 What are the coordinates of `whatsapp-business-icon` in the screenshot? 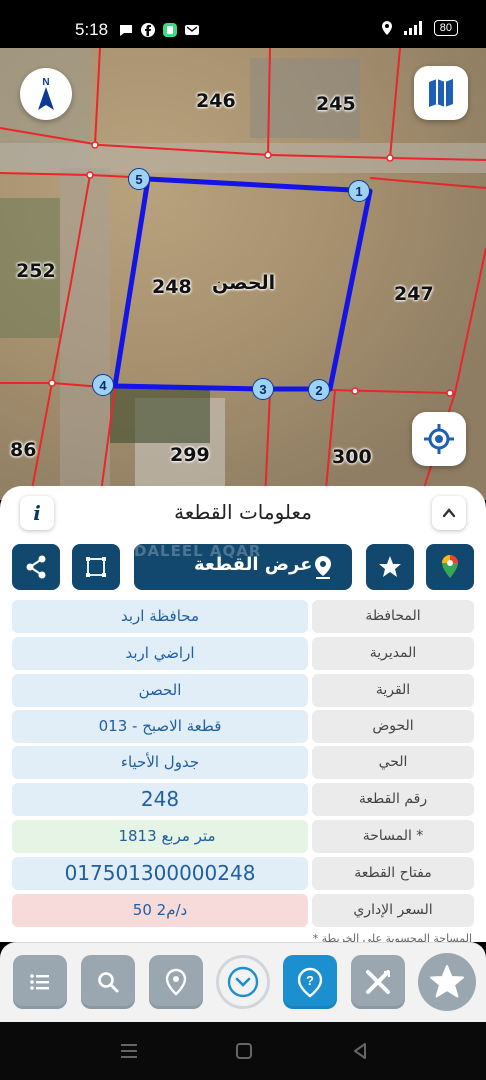 It's located at (170, 30).